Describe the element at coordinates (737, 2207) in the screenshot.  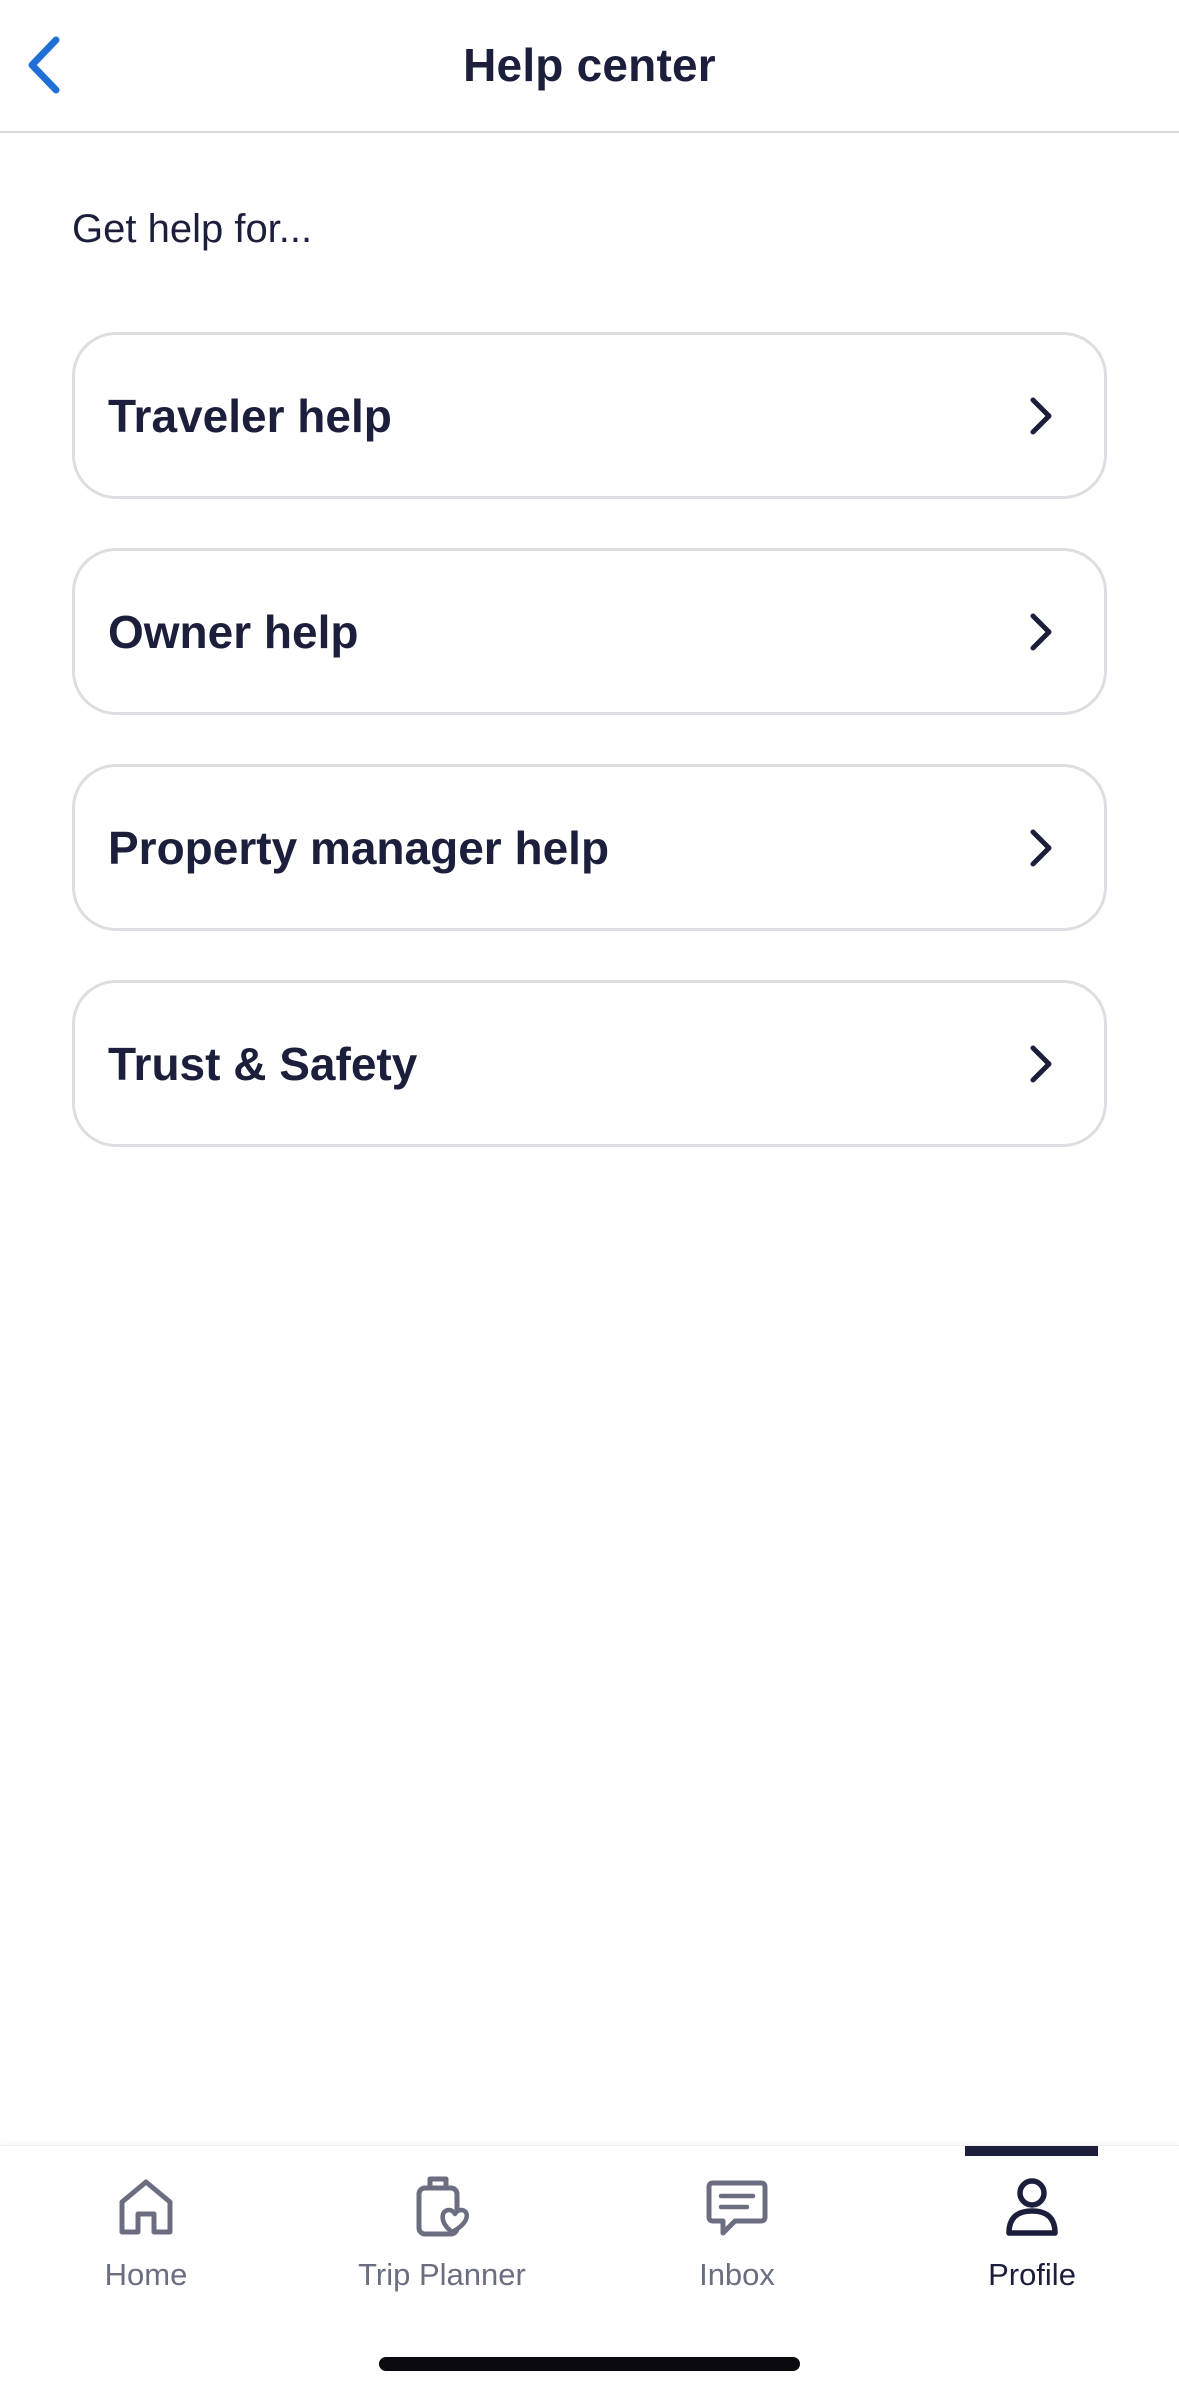
I see `inbox-icon` at that location.